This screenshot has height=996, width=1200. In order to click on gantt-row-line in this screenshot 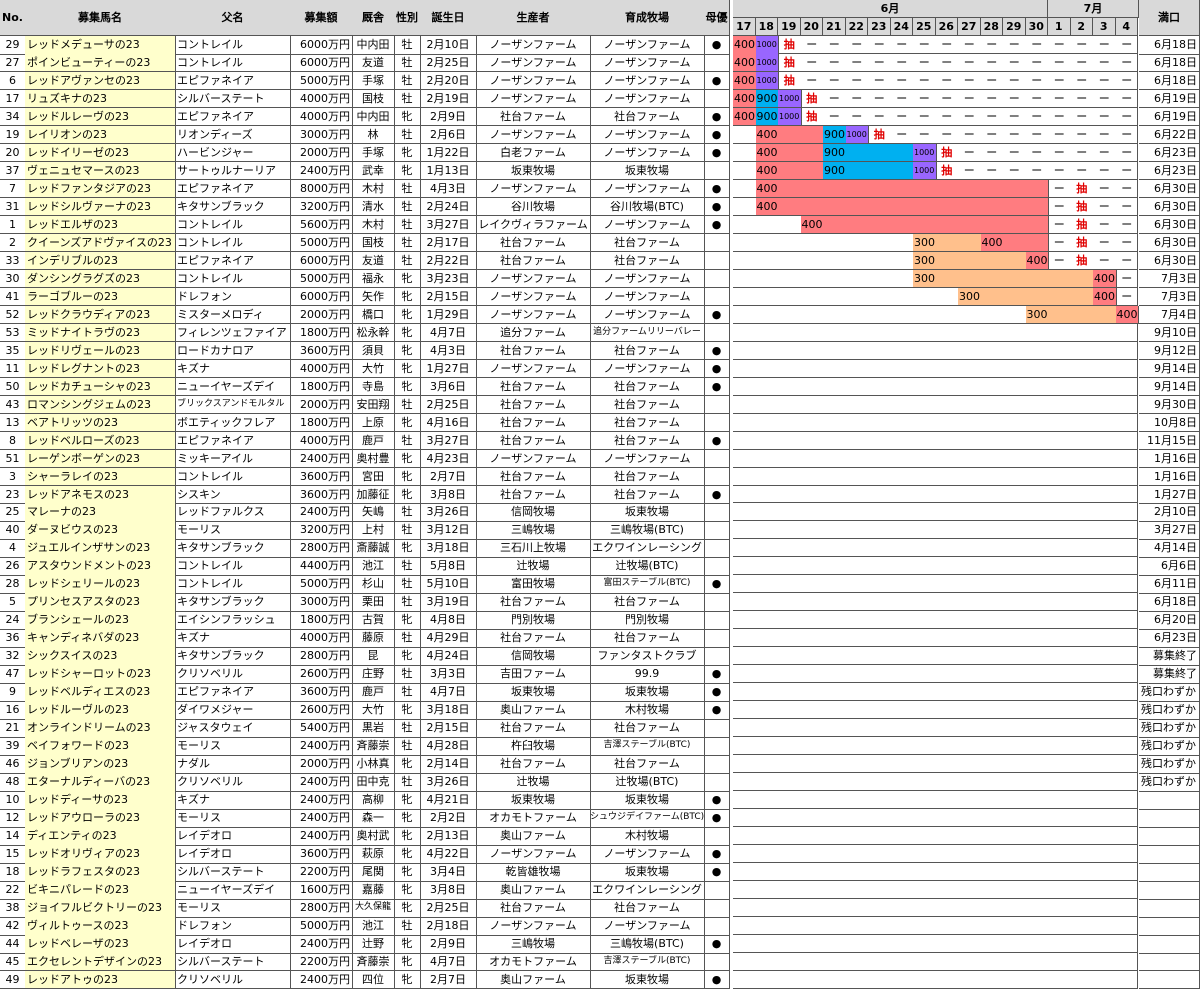, I will do `click(935, 988)`.